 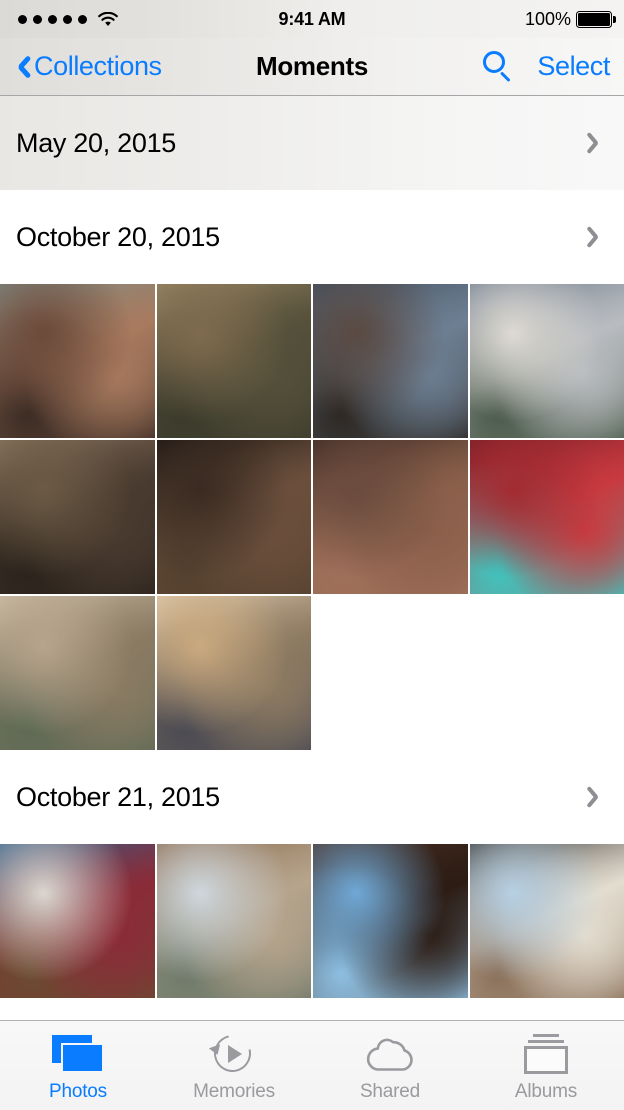 What do you see at coordinates (234, 1091) in the screenshot?
I see `tab-memories-label: Memories` at bounding box center [234, 1091].